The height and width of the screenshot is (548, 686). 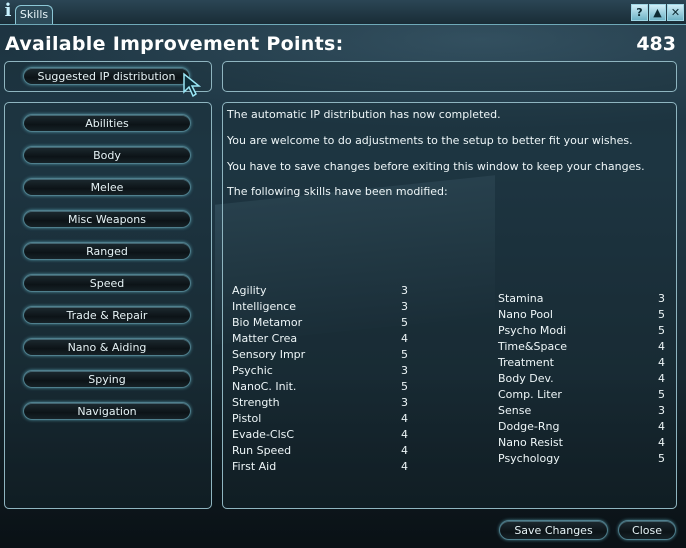 I want to click on category-trade-repair-button: Trade & Repair, so click(x=107, y=315).